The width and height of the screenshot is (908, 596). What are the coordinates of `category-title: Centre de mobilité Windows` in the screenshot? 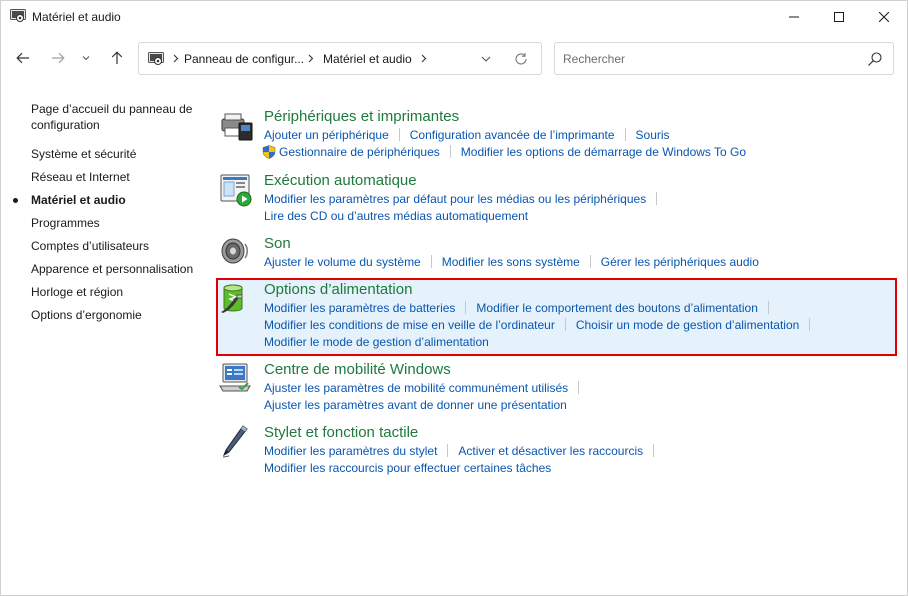 It's located at (357, 369).